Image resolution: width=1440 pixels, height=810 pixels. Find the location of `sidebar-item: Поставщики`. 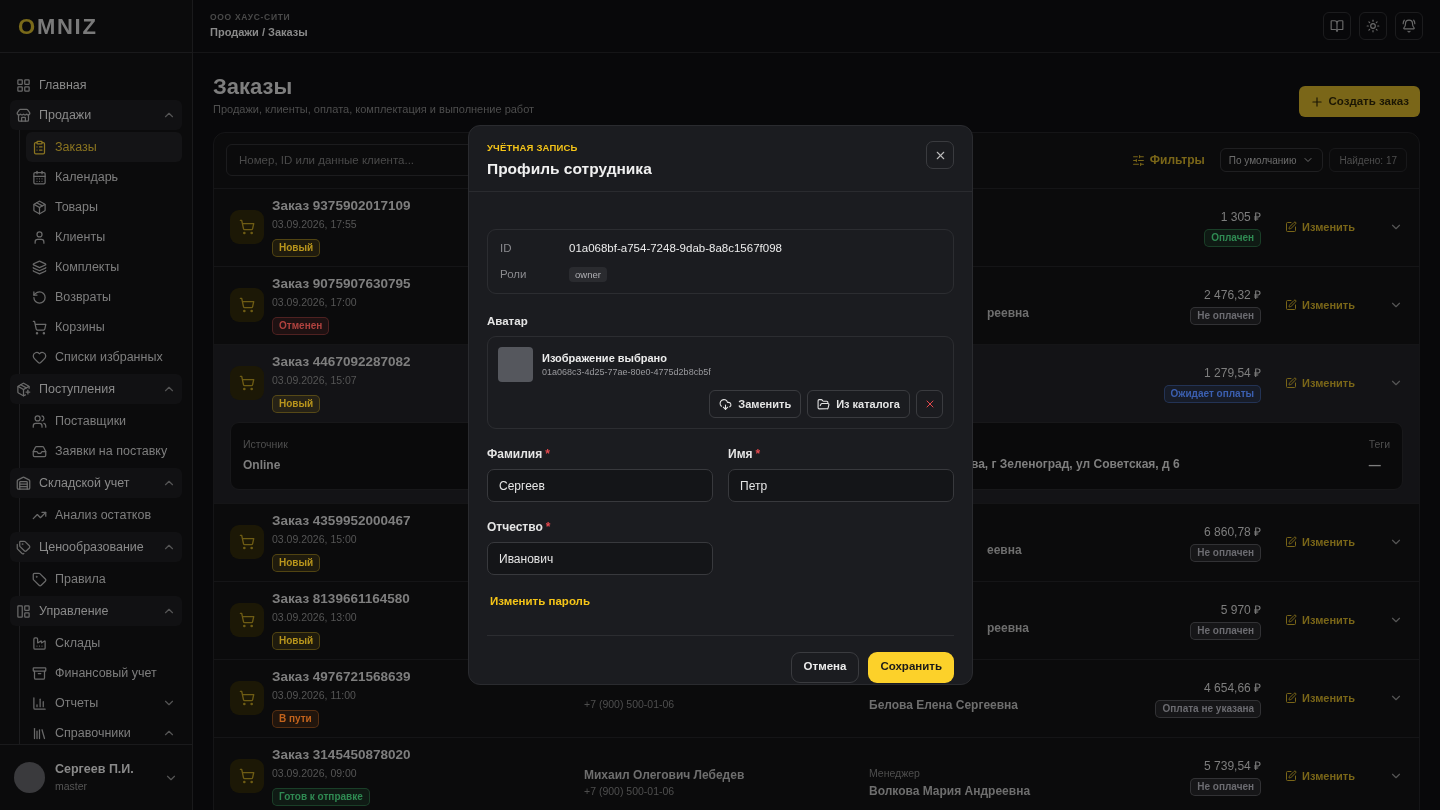

sidebar-item: Поставщики is located at coordinates (104, 421).